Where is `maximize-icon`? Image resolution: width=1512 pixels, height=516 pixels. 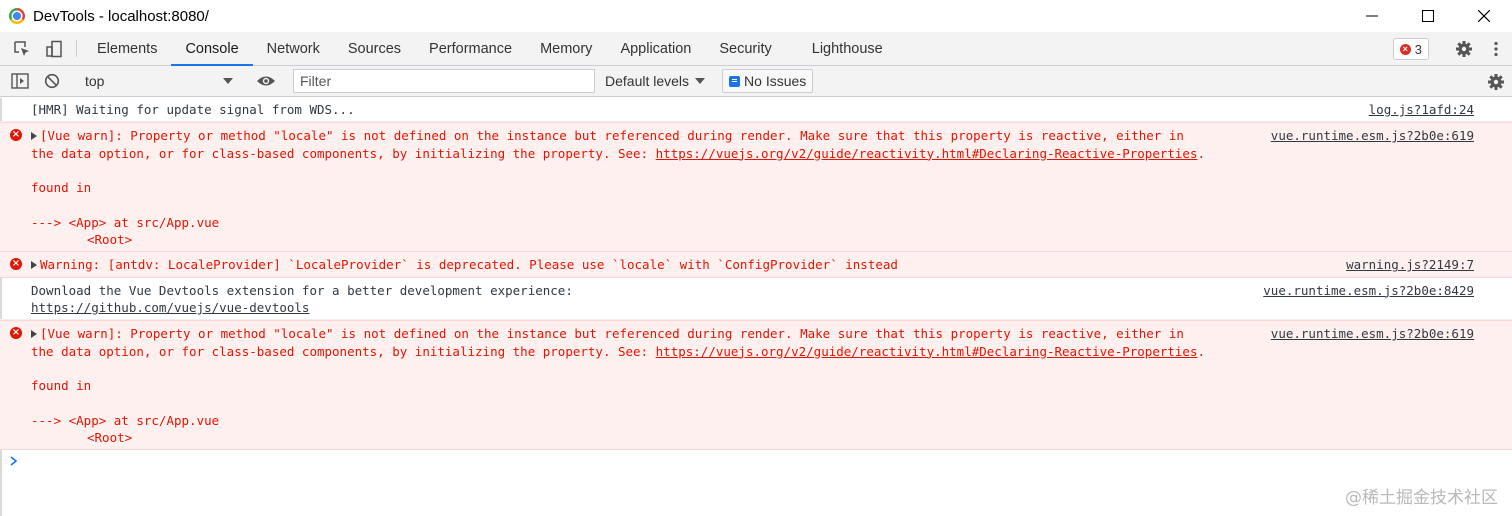
maximize-icon is located at coordinates (1428, 16).